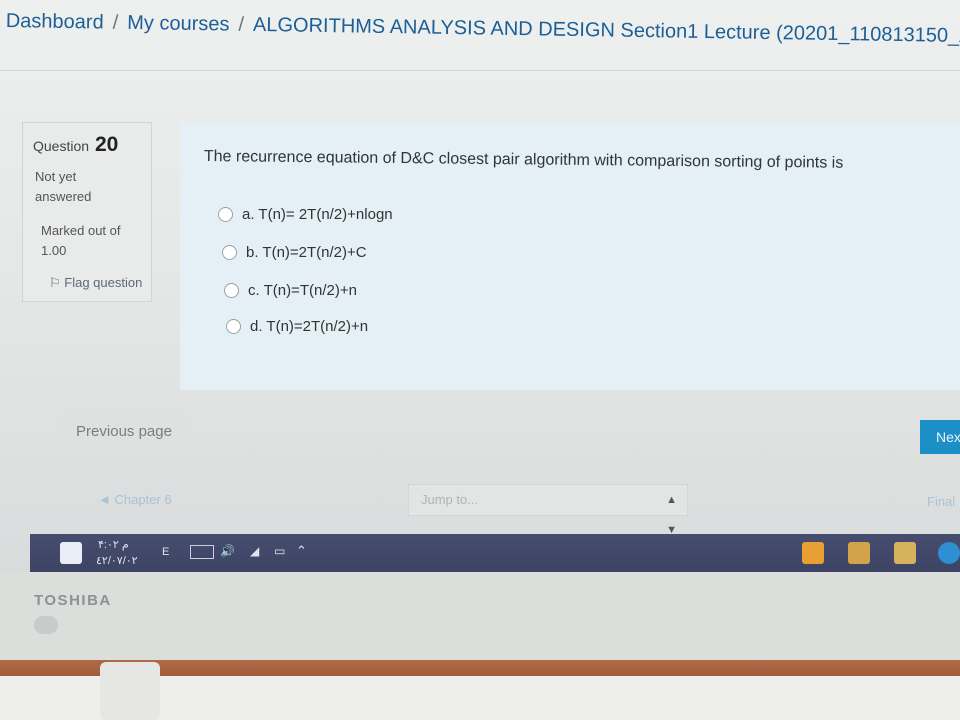 The width and height of the screenshot is (960, 720). I want to click on next-page-button: Nex, so click(940, 437).